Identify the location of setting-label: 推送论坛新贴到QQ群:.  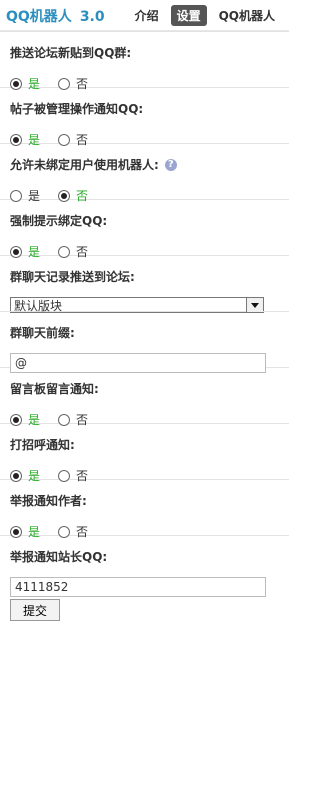
(71, 53).